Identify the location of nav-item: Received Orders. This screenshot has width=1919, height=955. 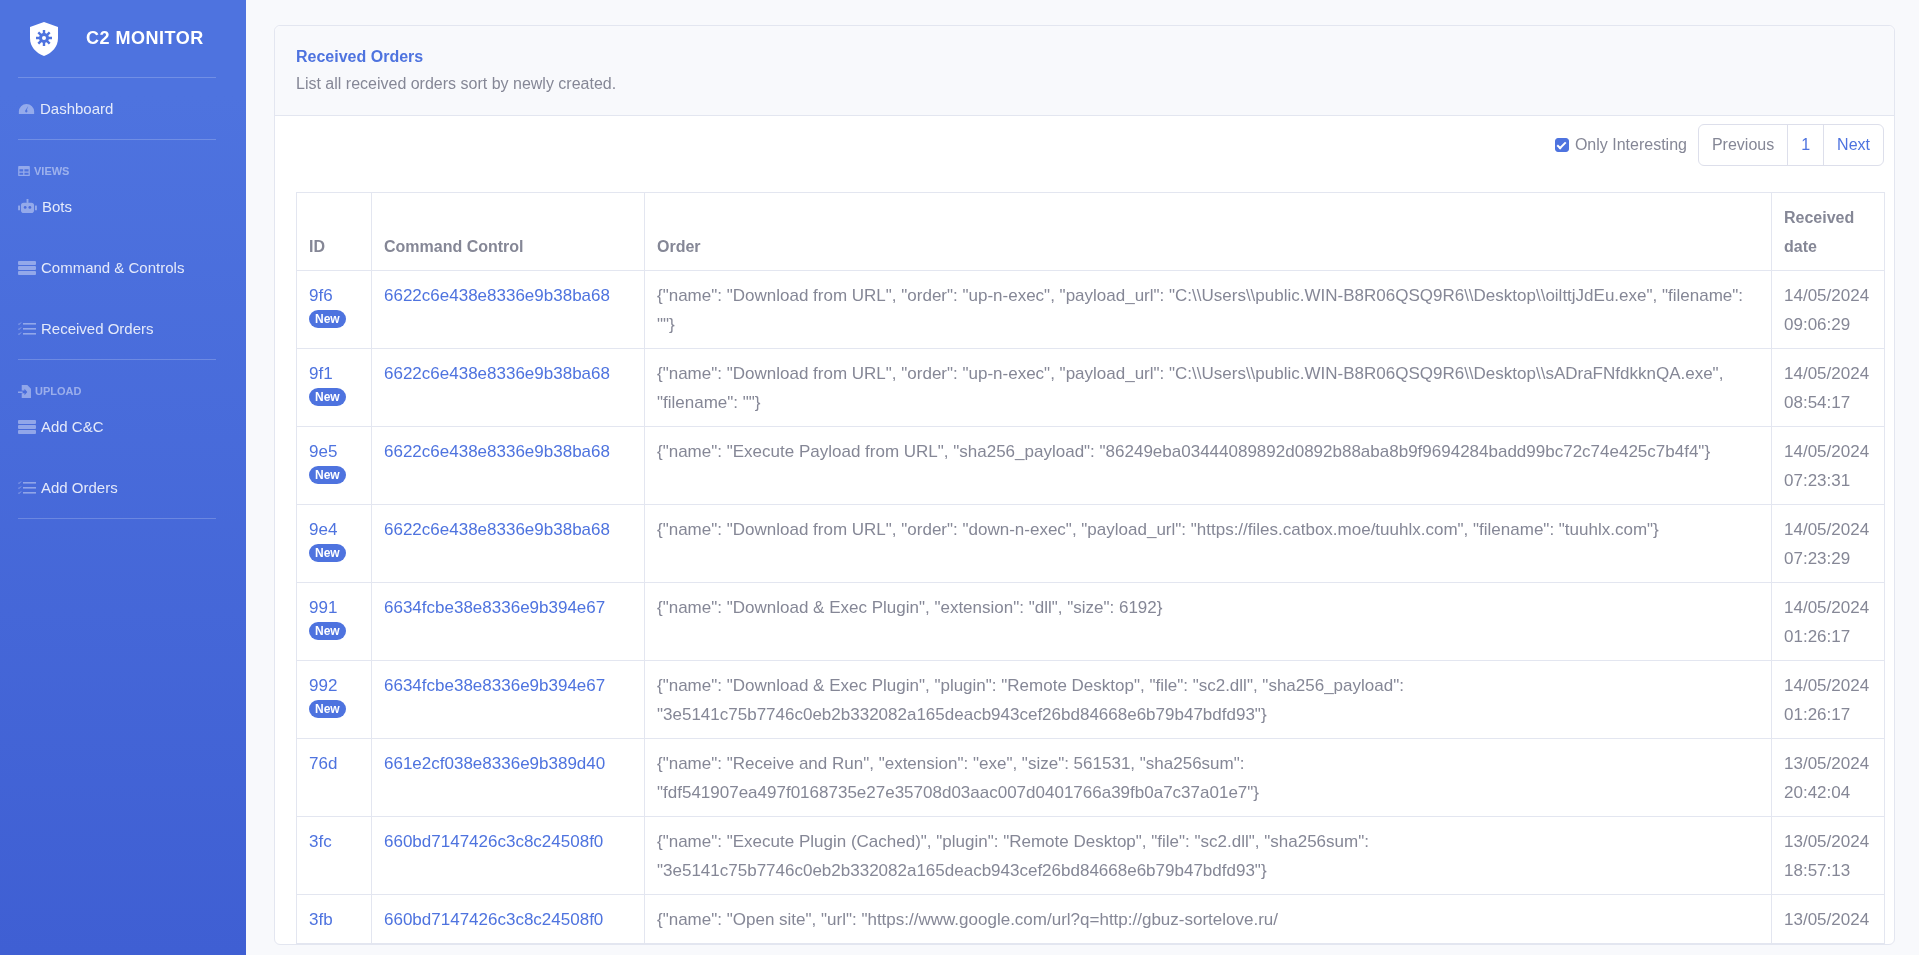
(117, 328).